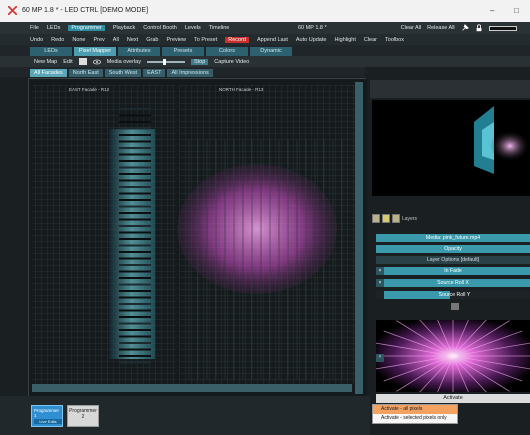  What do you see at coordinates (451, 219) in the screenshot?
I see `layers-row: Layers` at bounding box center [451, 219].